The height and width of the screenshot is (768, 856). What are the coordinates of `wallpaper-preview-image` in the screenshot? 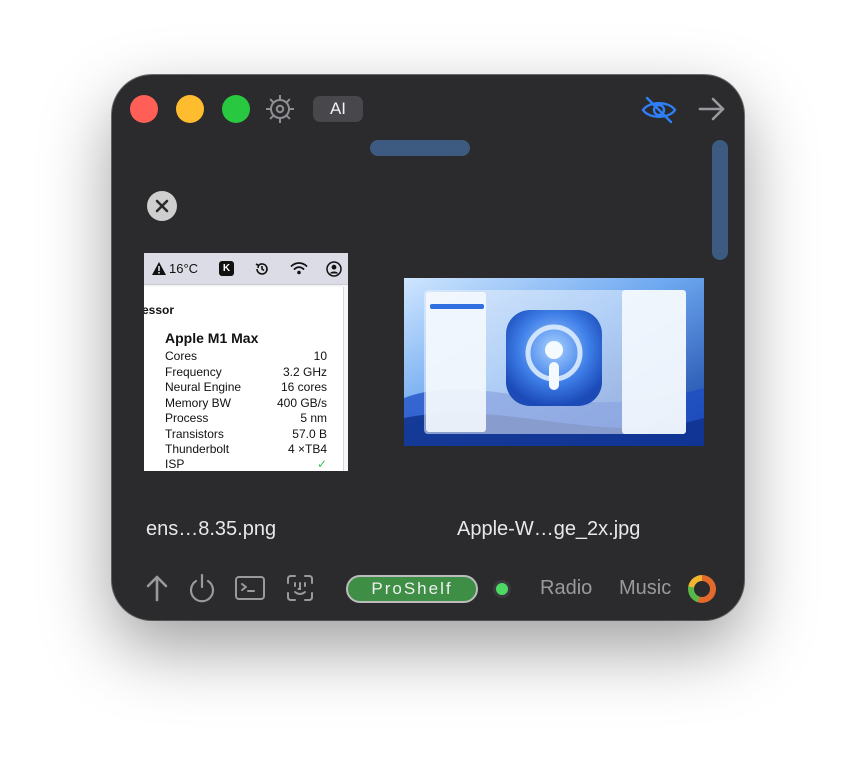 It's located at (554, 362).